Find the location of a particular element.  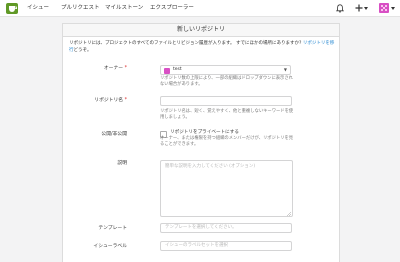

owner-avatar is located at coordinates (167, 71).